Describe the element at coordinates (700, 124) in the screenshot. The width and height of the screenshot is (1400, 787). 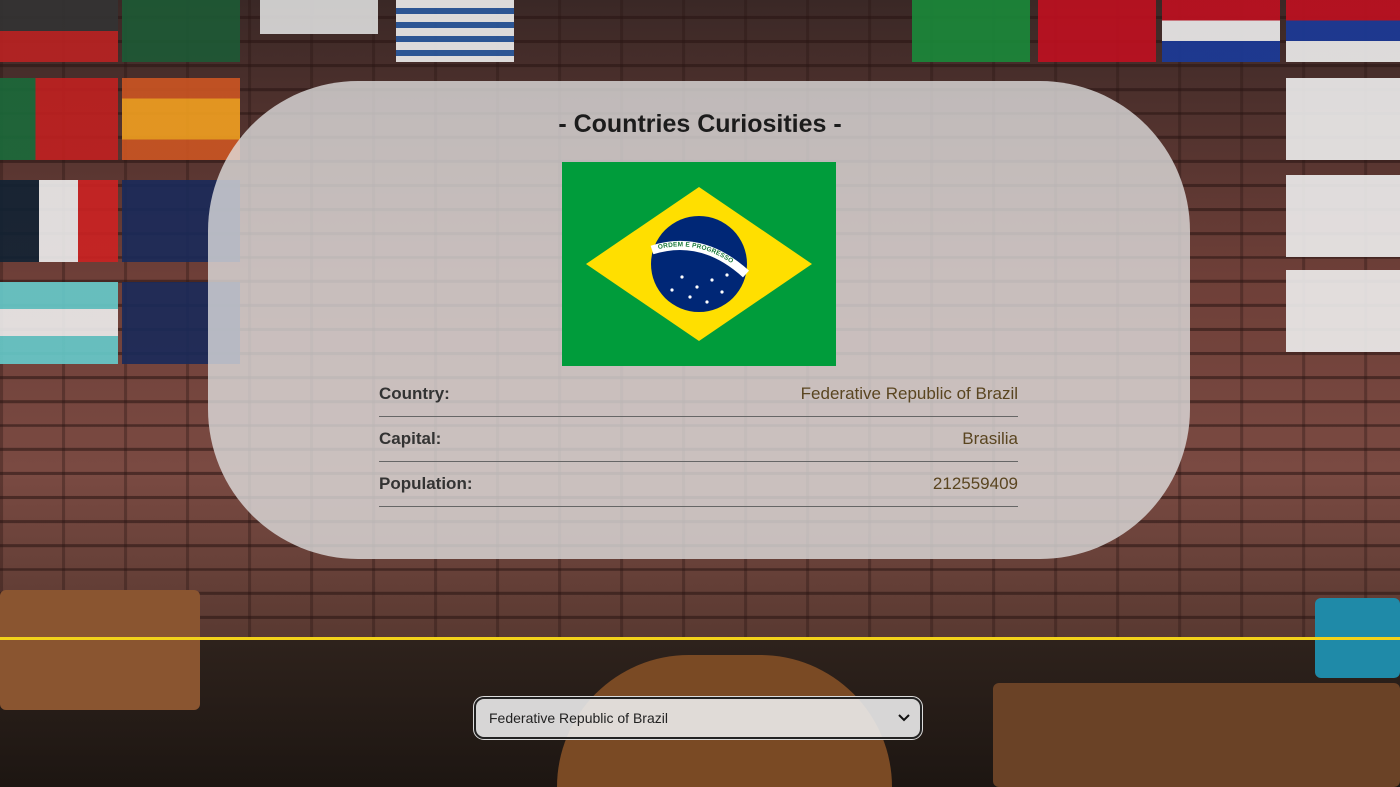
I see `page-title: - Countries Curiosities -` at that location.